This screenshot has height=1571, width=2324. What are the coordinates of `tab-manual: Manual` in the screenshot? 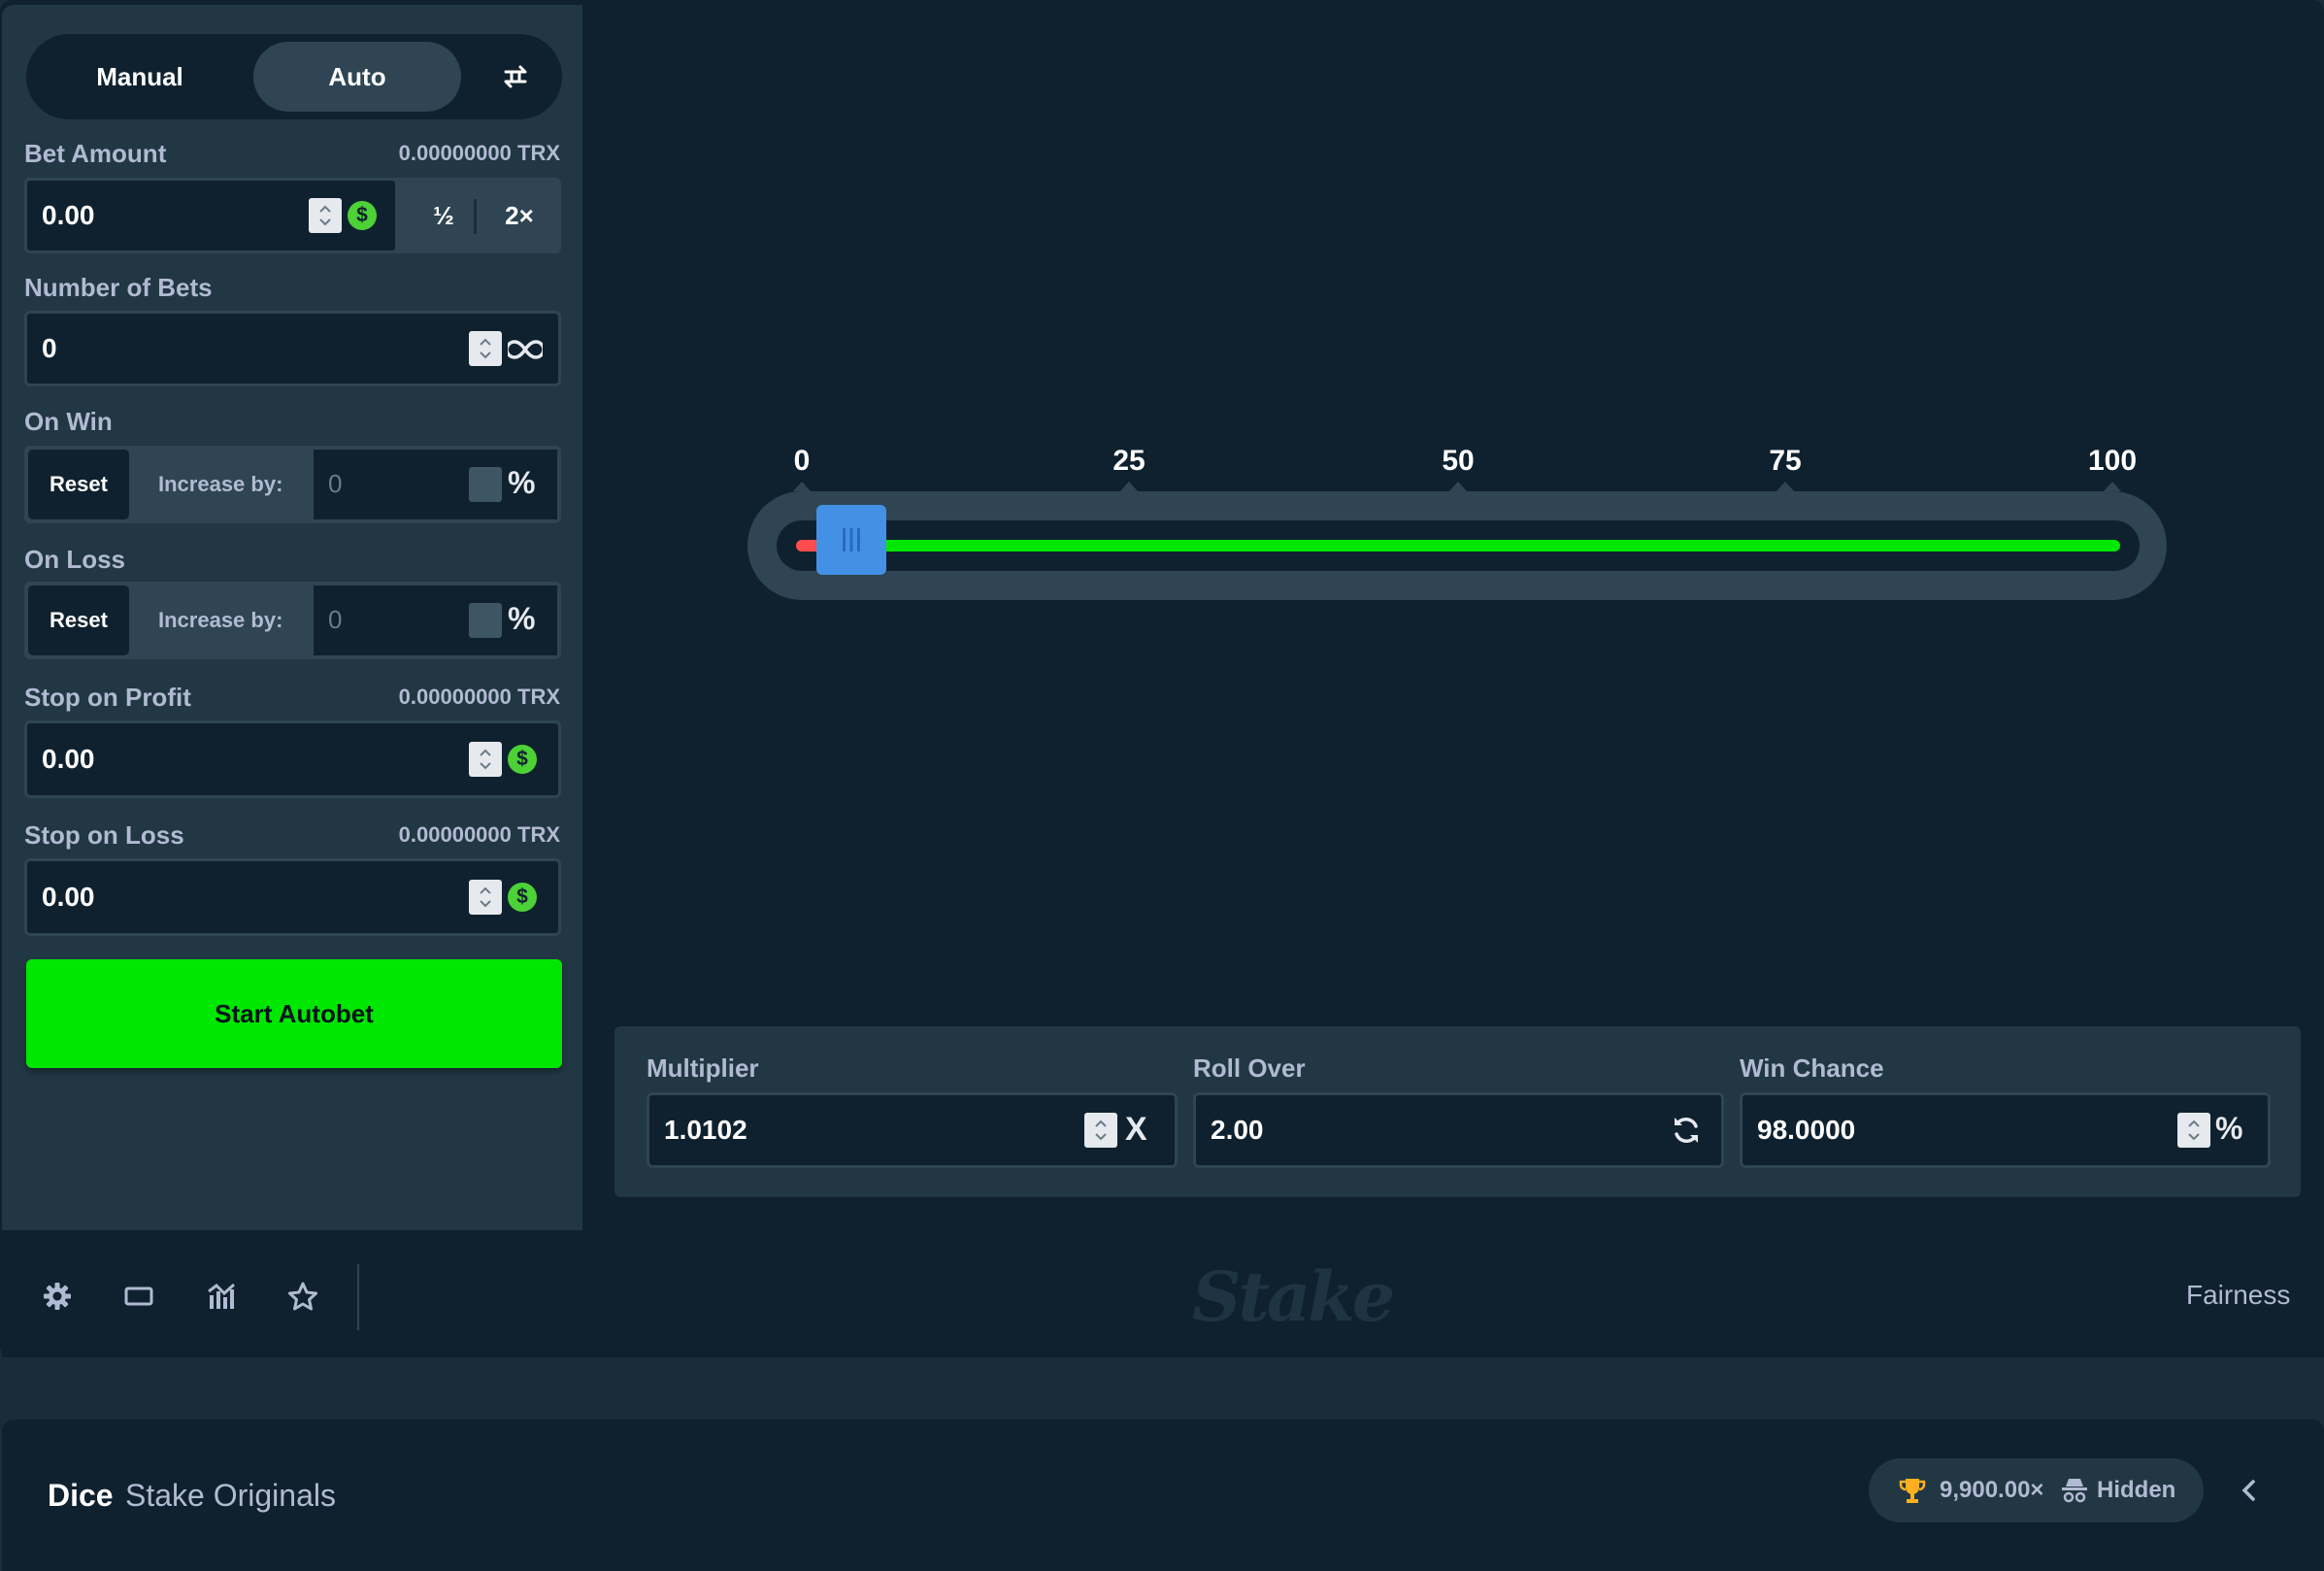 It's located at (140, 77).